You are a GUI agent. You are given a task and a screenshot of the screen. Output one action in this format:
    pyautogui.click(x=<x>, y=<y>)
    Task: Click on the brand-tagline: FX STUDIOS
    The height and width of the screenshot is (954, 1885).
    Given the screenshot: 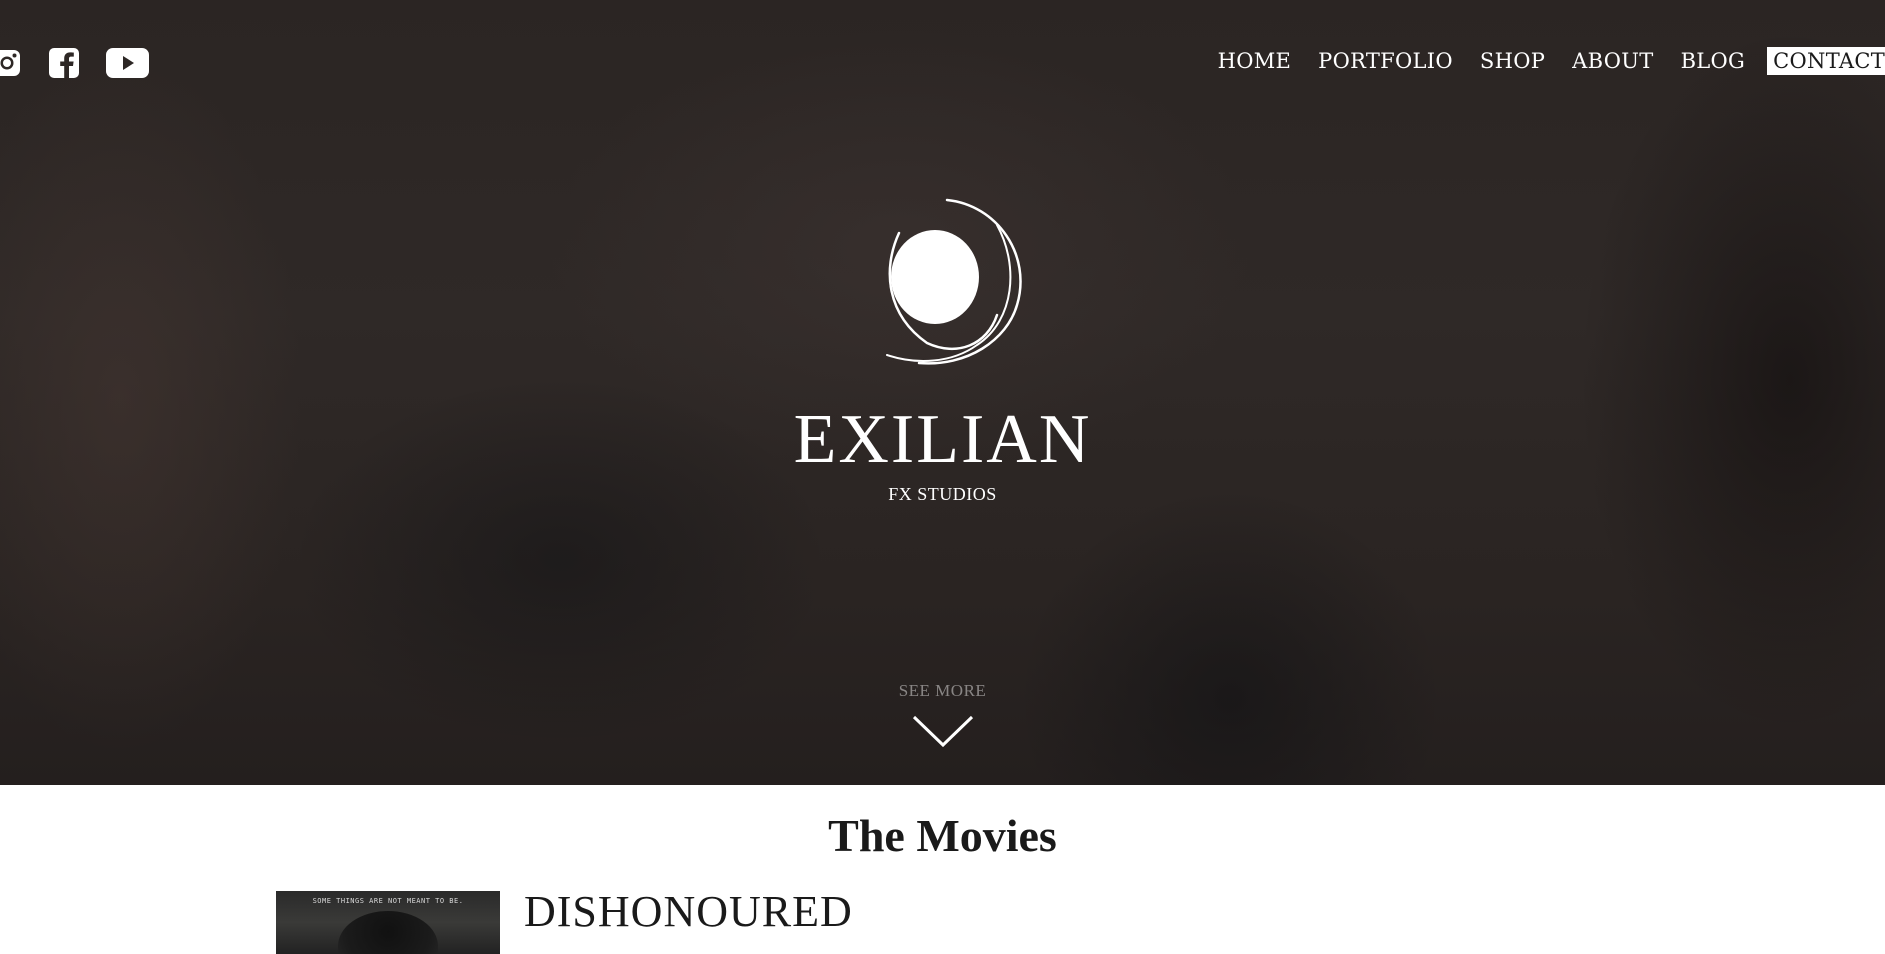 What is the action you would take?
    pyautogui.click(x=942, y=494)
    